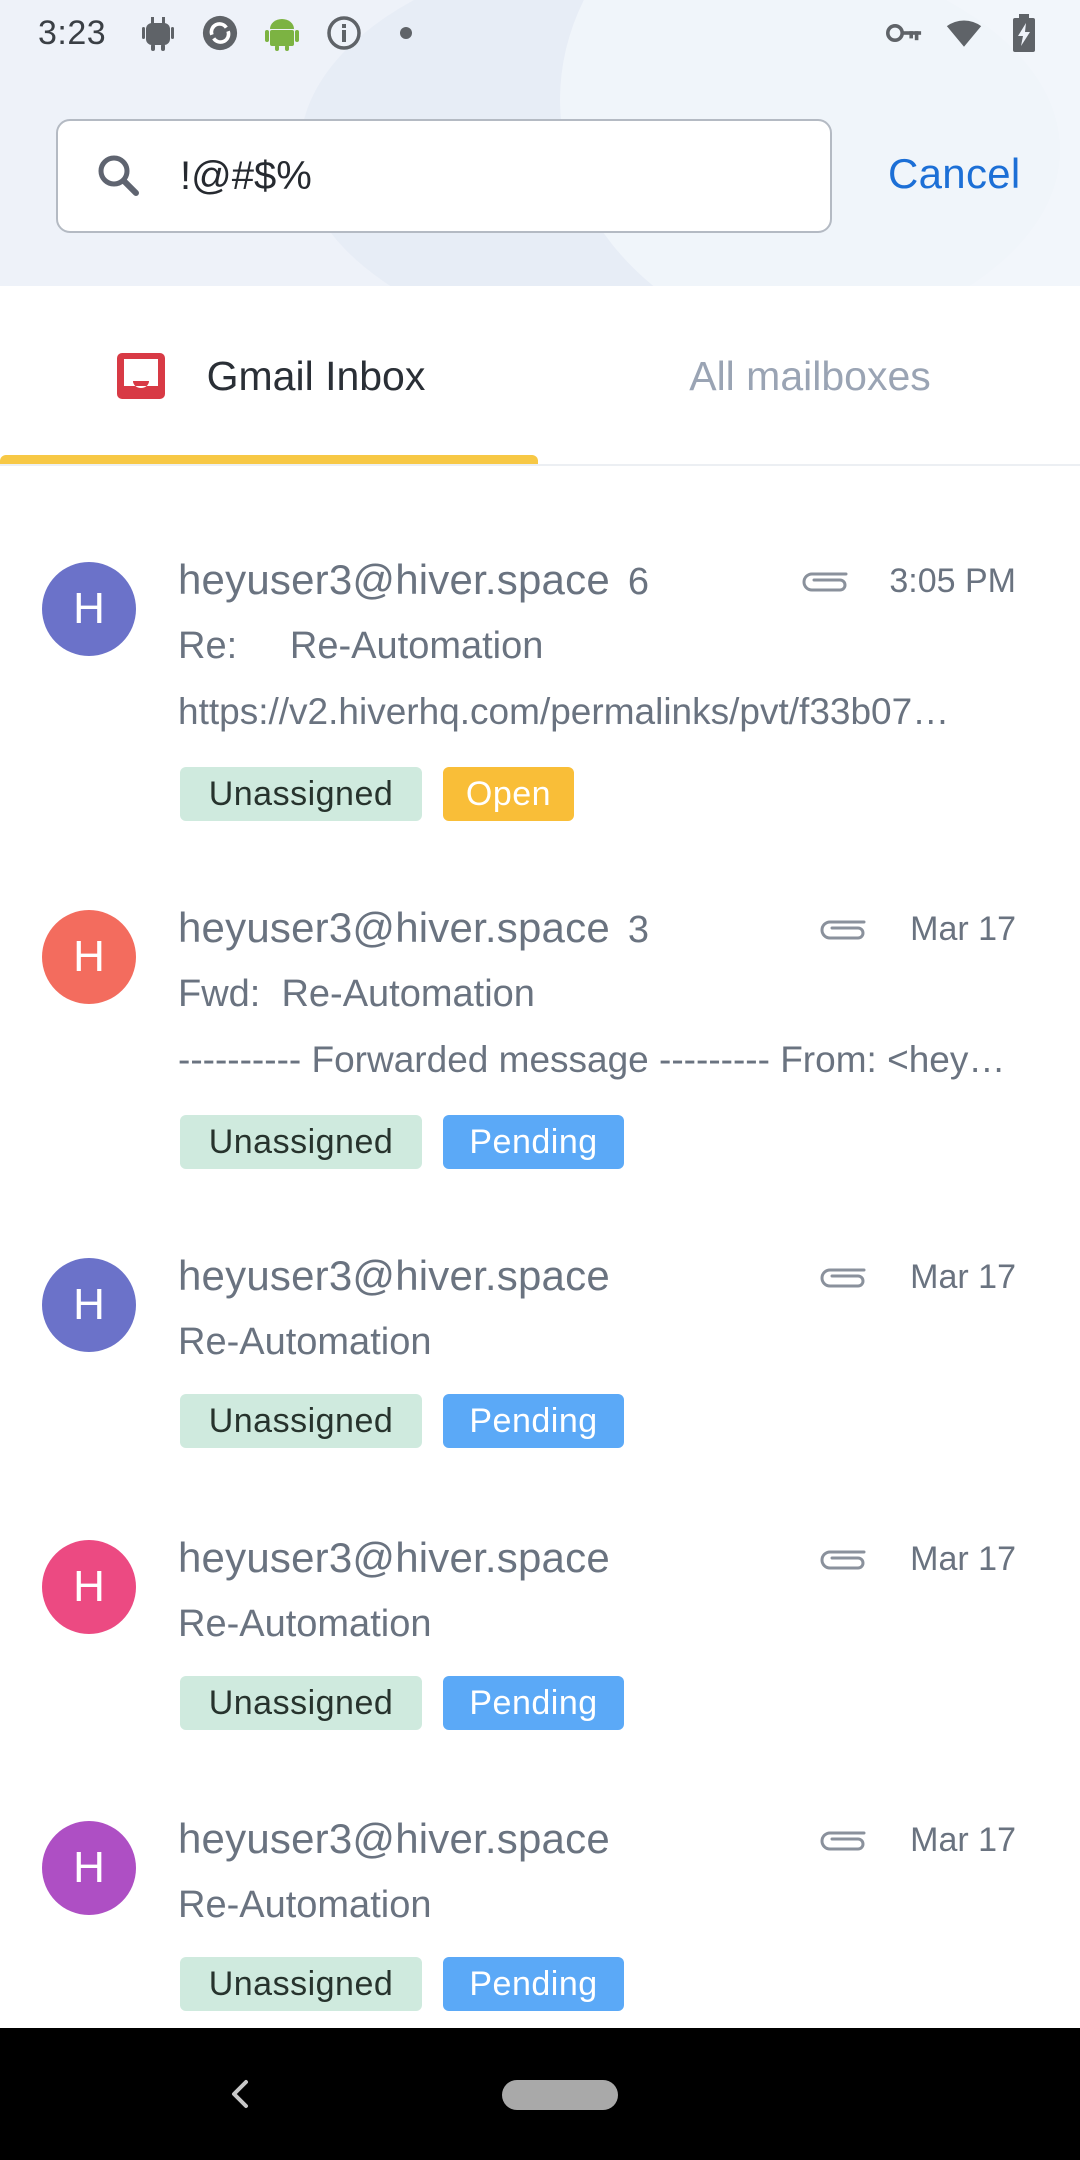 The height and width of the screenshot is (2160, 1080). Describe the element at coordinates (356, 994) in the screenshot. I see `email-subject: Fwd: Re-Automation` at that location.